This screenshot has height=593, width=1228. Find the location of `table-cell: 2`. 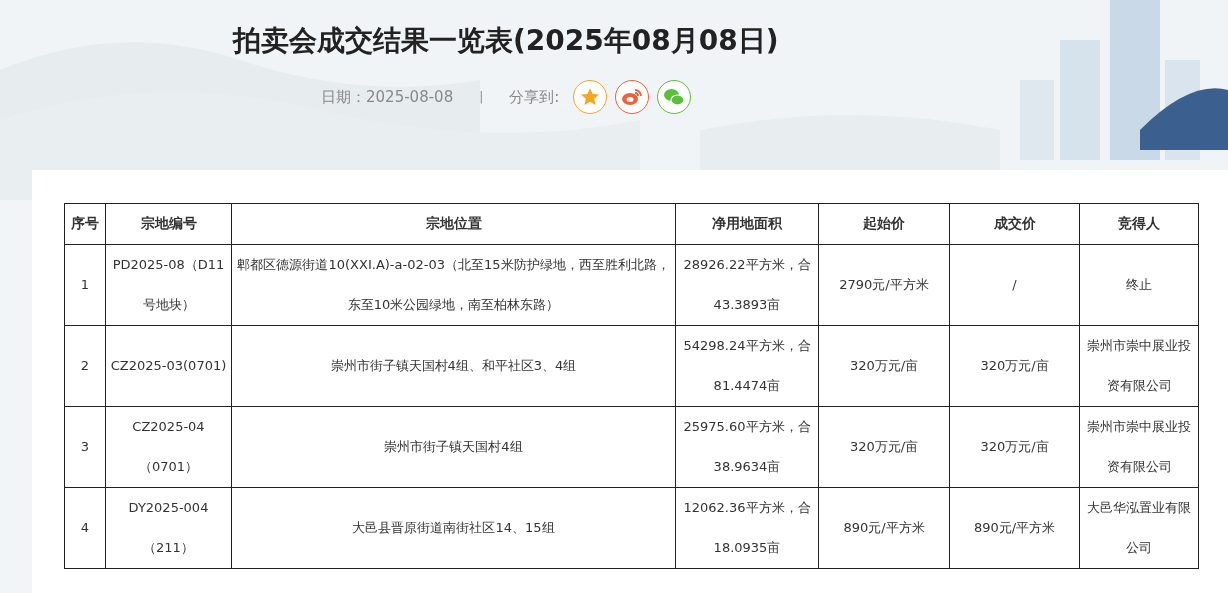

table-cell: 2 is located at coordinates (85, 366).